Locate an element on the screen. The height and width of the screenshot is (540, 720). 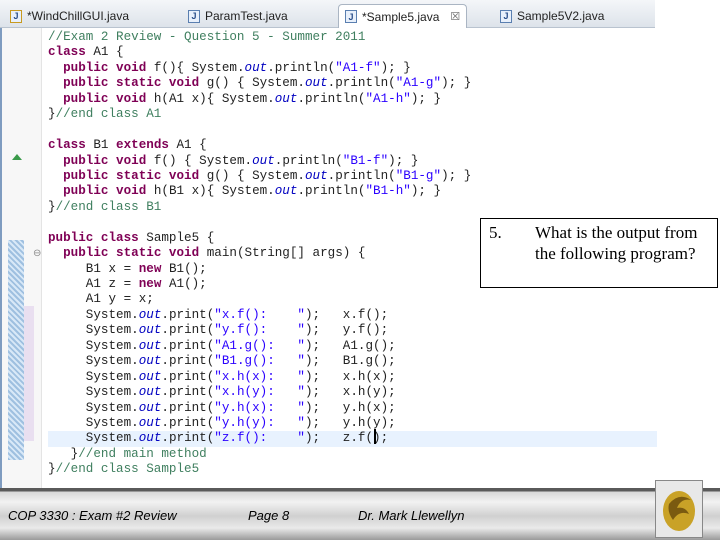
tab-sample5v2-java: J Sample5V2.java is located at coordinates (552, 16).